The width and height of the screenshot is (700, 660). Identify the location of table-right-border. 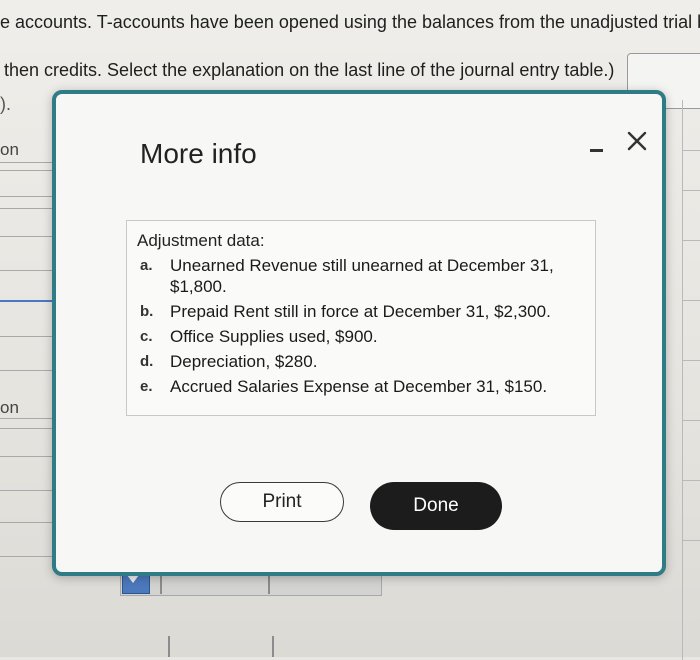
(682, 380).